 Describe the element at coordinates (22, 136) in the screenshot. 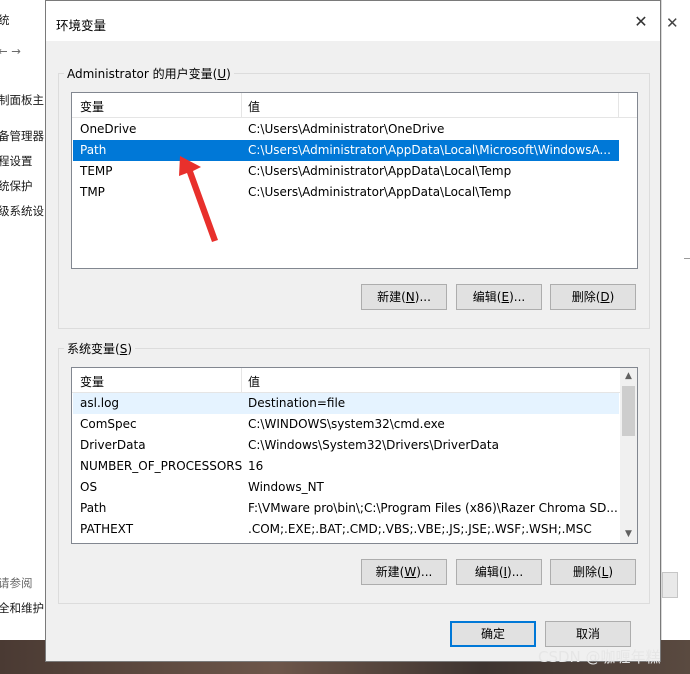

I see `bg-fragment-device-manager: 备管理器` at that location.